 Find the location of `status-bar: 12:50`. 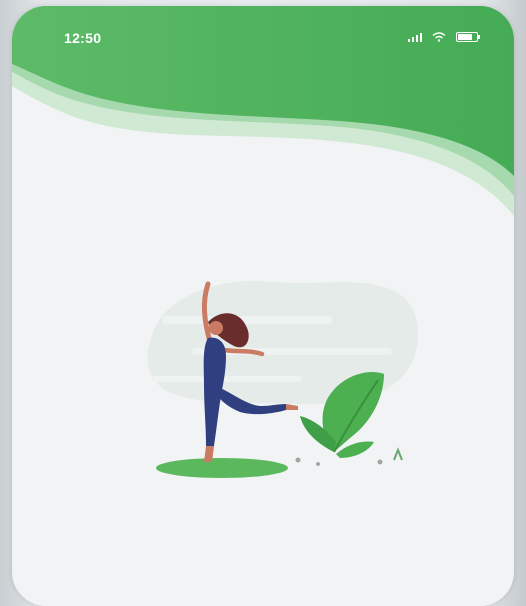

status-bar: 12:50 is located at coordinates (263, 36).